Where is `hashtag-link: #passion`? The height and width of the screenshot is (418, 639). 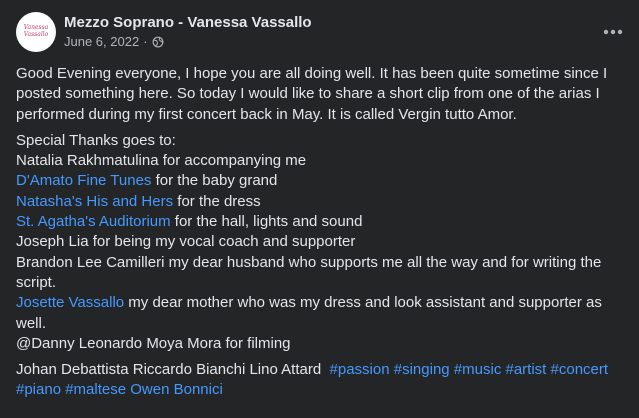 hashtag-link: #passion is located at coordinates (360, 369).